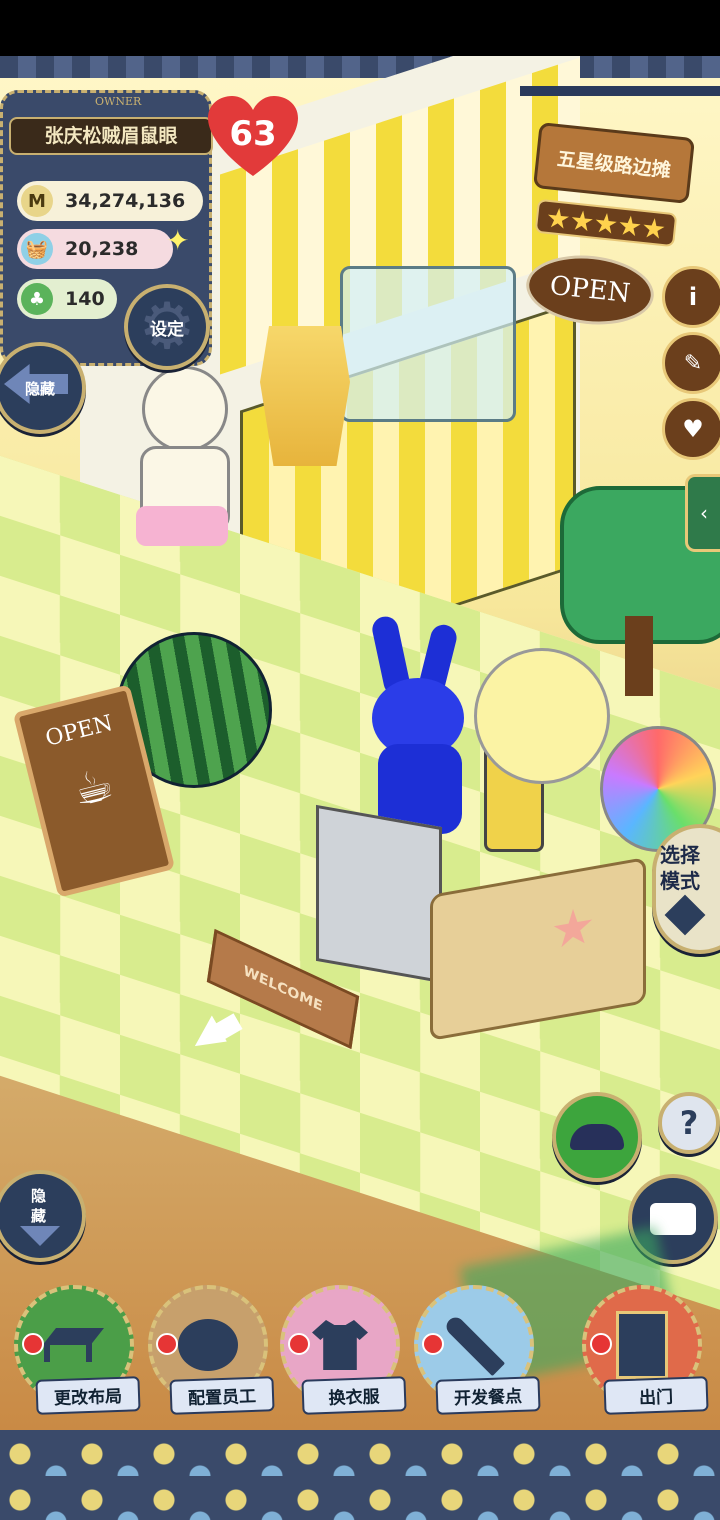  What do you see at coordinates (111, 136) in the screenshot?
I see `player-name: 张庆松贼眉鼠眼` at bounding box center [111, 136].